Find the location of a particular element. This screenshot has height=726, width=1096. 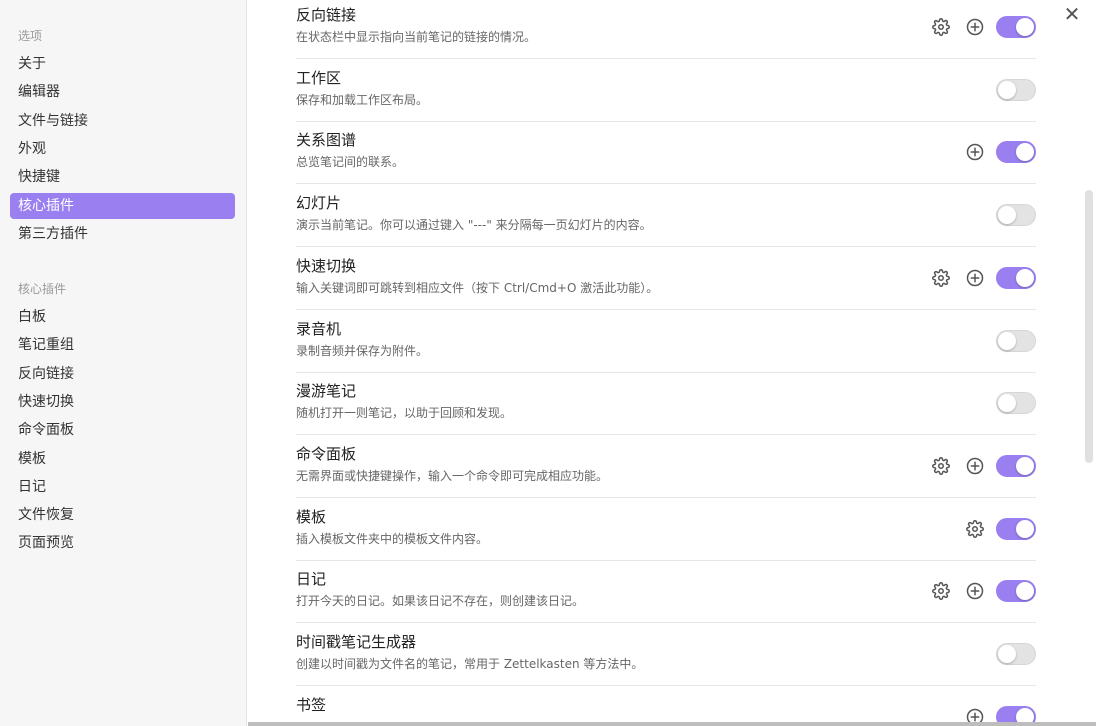

plugin-description: 录制音频并保存为附件。 is located at coordinates (362, 350).